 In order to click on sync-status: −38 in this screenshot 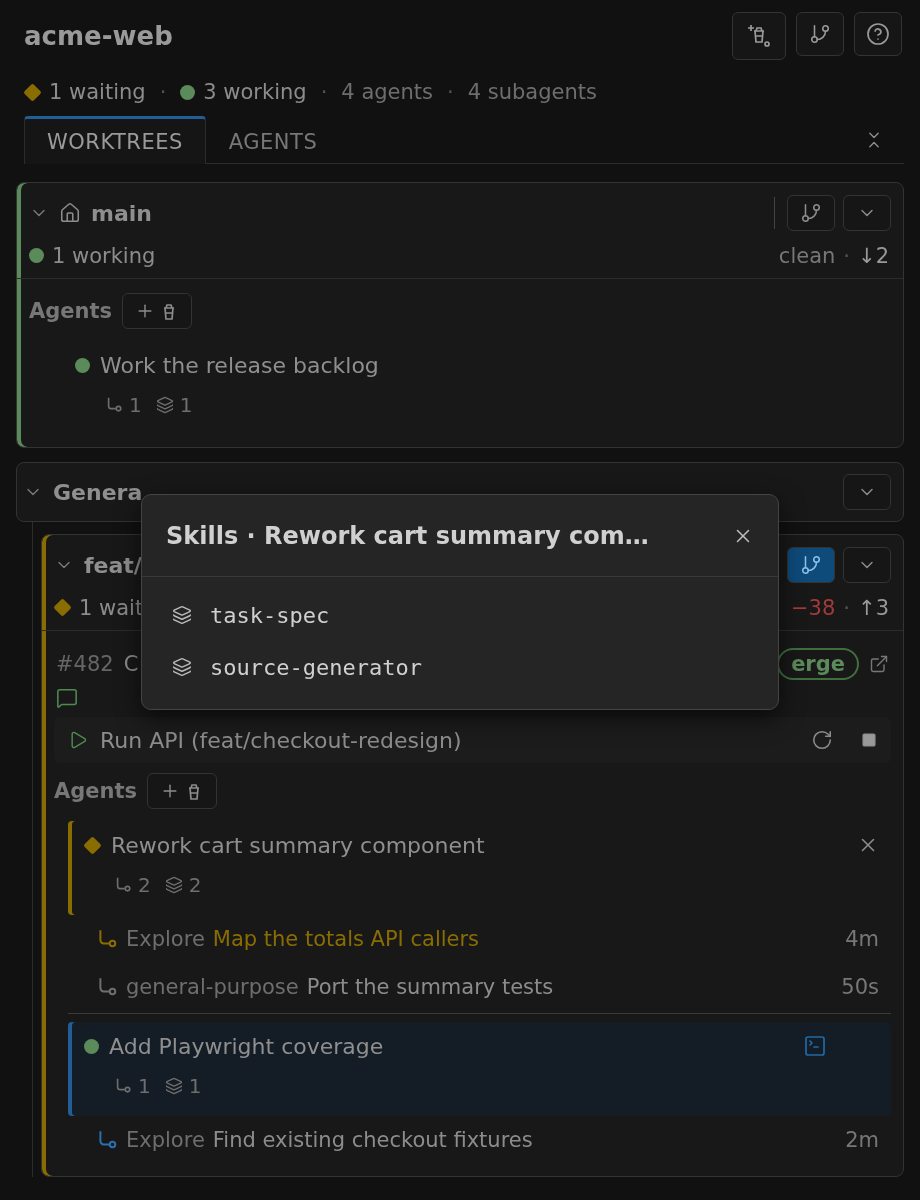, I will do `click(813, 607)`.